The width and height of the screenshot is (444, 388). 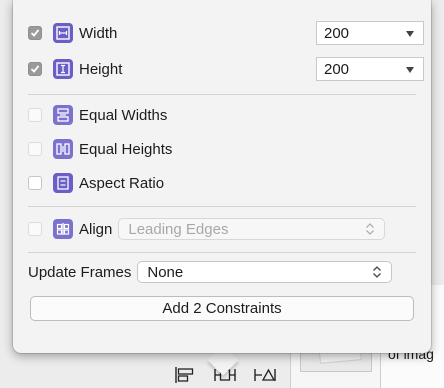 What do you see at coordinates (126, 149) in the screenshot?
I see `equal-heights-label: Equal Heights` at bounding box center [126, 149].